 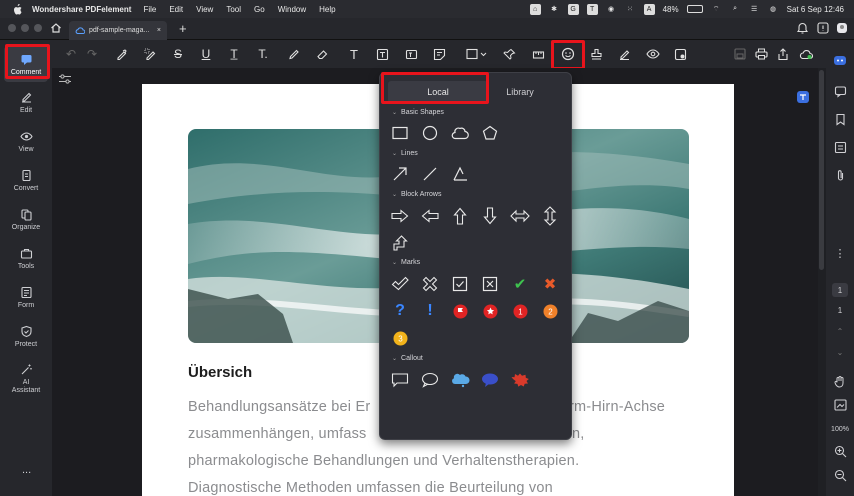 I want to click on measure-icon, so click(x=538, y=54).